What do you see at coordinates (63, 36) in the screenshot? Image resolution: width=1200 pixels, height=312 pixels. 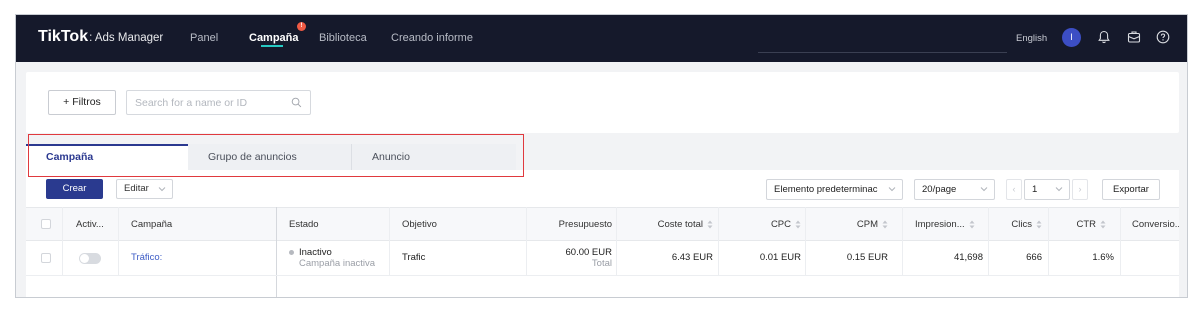 I see `logo-main: TikTok` at bounding box center [63, 36].